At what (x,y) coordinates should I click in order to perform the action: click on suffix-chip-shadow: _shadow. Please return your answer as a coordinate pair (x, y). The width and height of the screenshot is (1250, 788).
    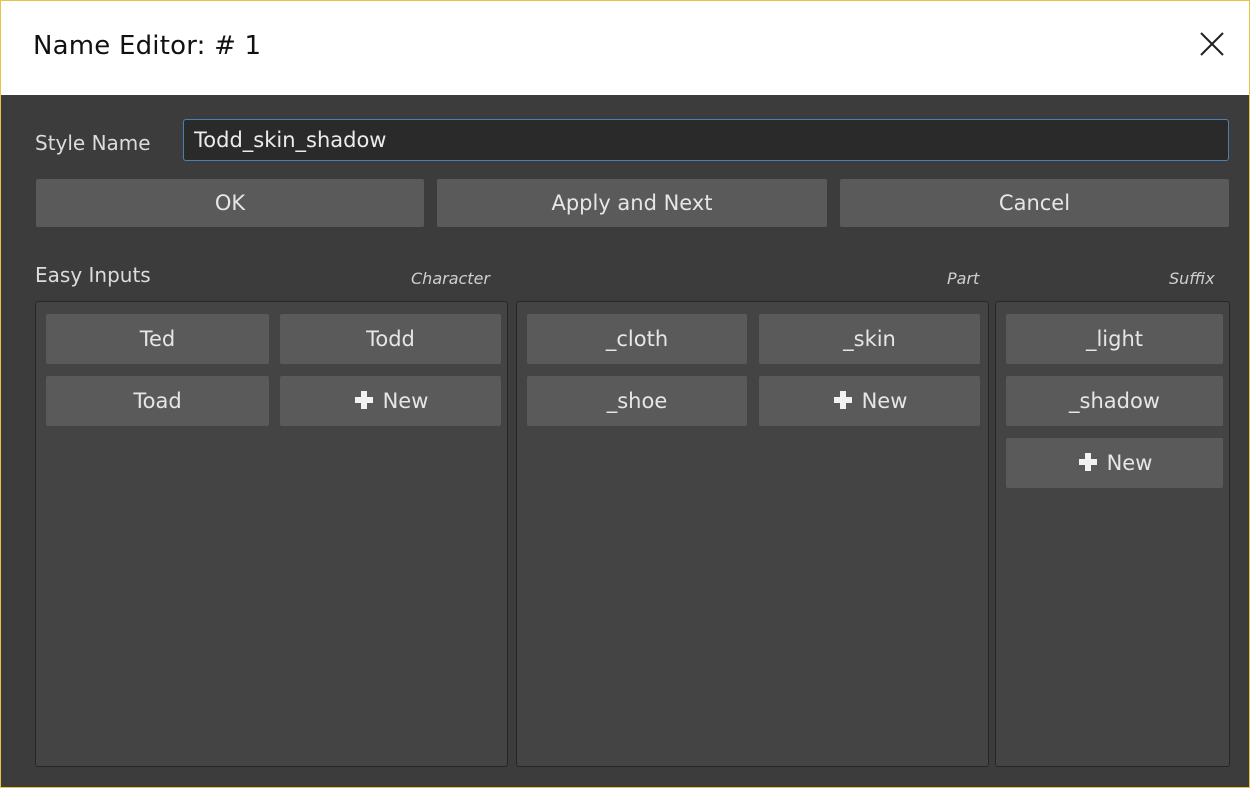
    Looking at the image, I should click on (1114, 401).